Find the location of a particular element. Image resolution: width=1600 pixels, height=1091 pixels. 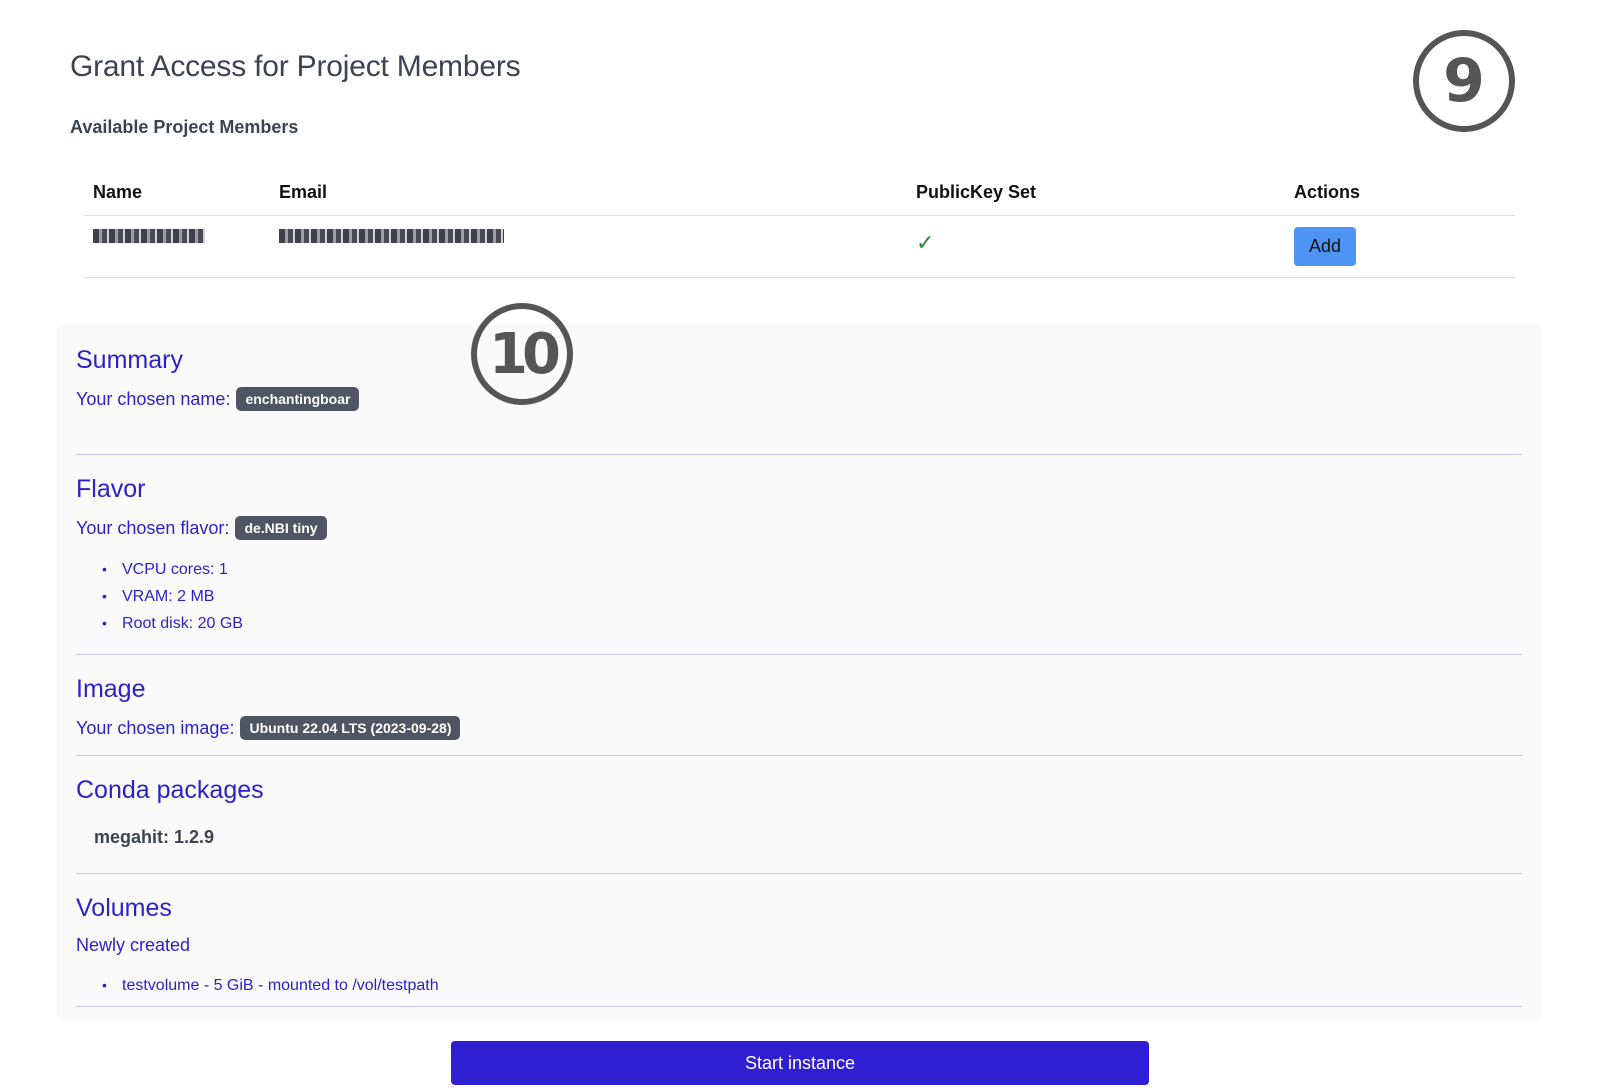

image-title: Image is located at coordinates (111, 689).